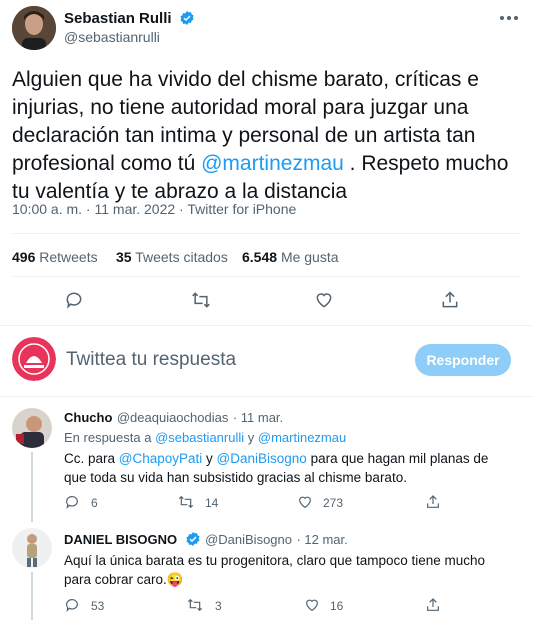 Image resolution: width=533 pixels, height=620 pixels. What do you see at coordinates (172, 257) in the screenshot?
I see `quotes-stat: 35 Tweets citados` at bounding box center [172, 257].